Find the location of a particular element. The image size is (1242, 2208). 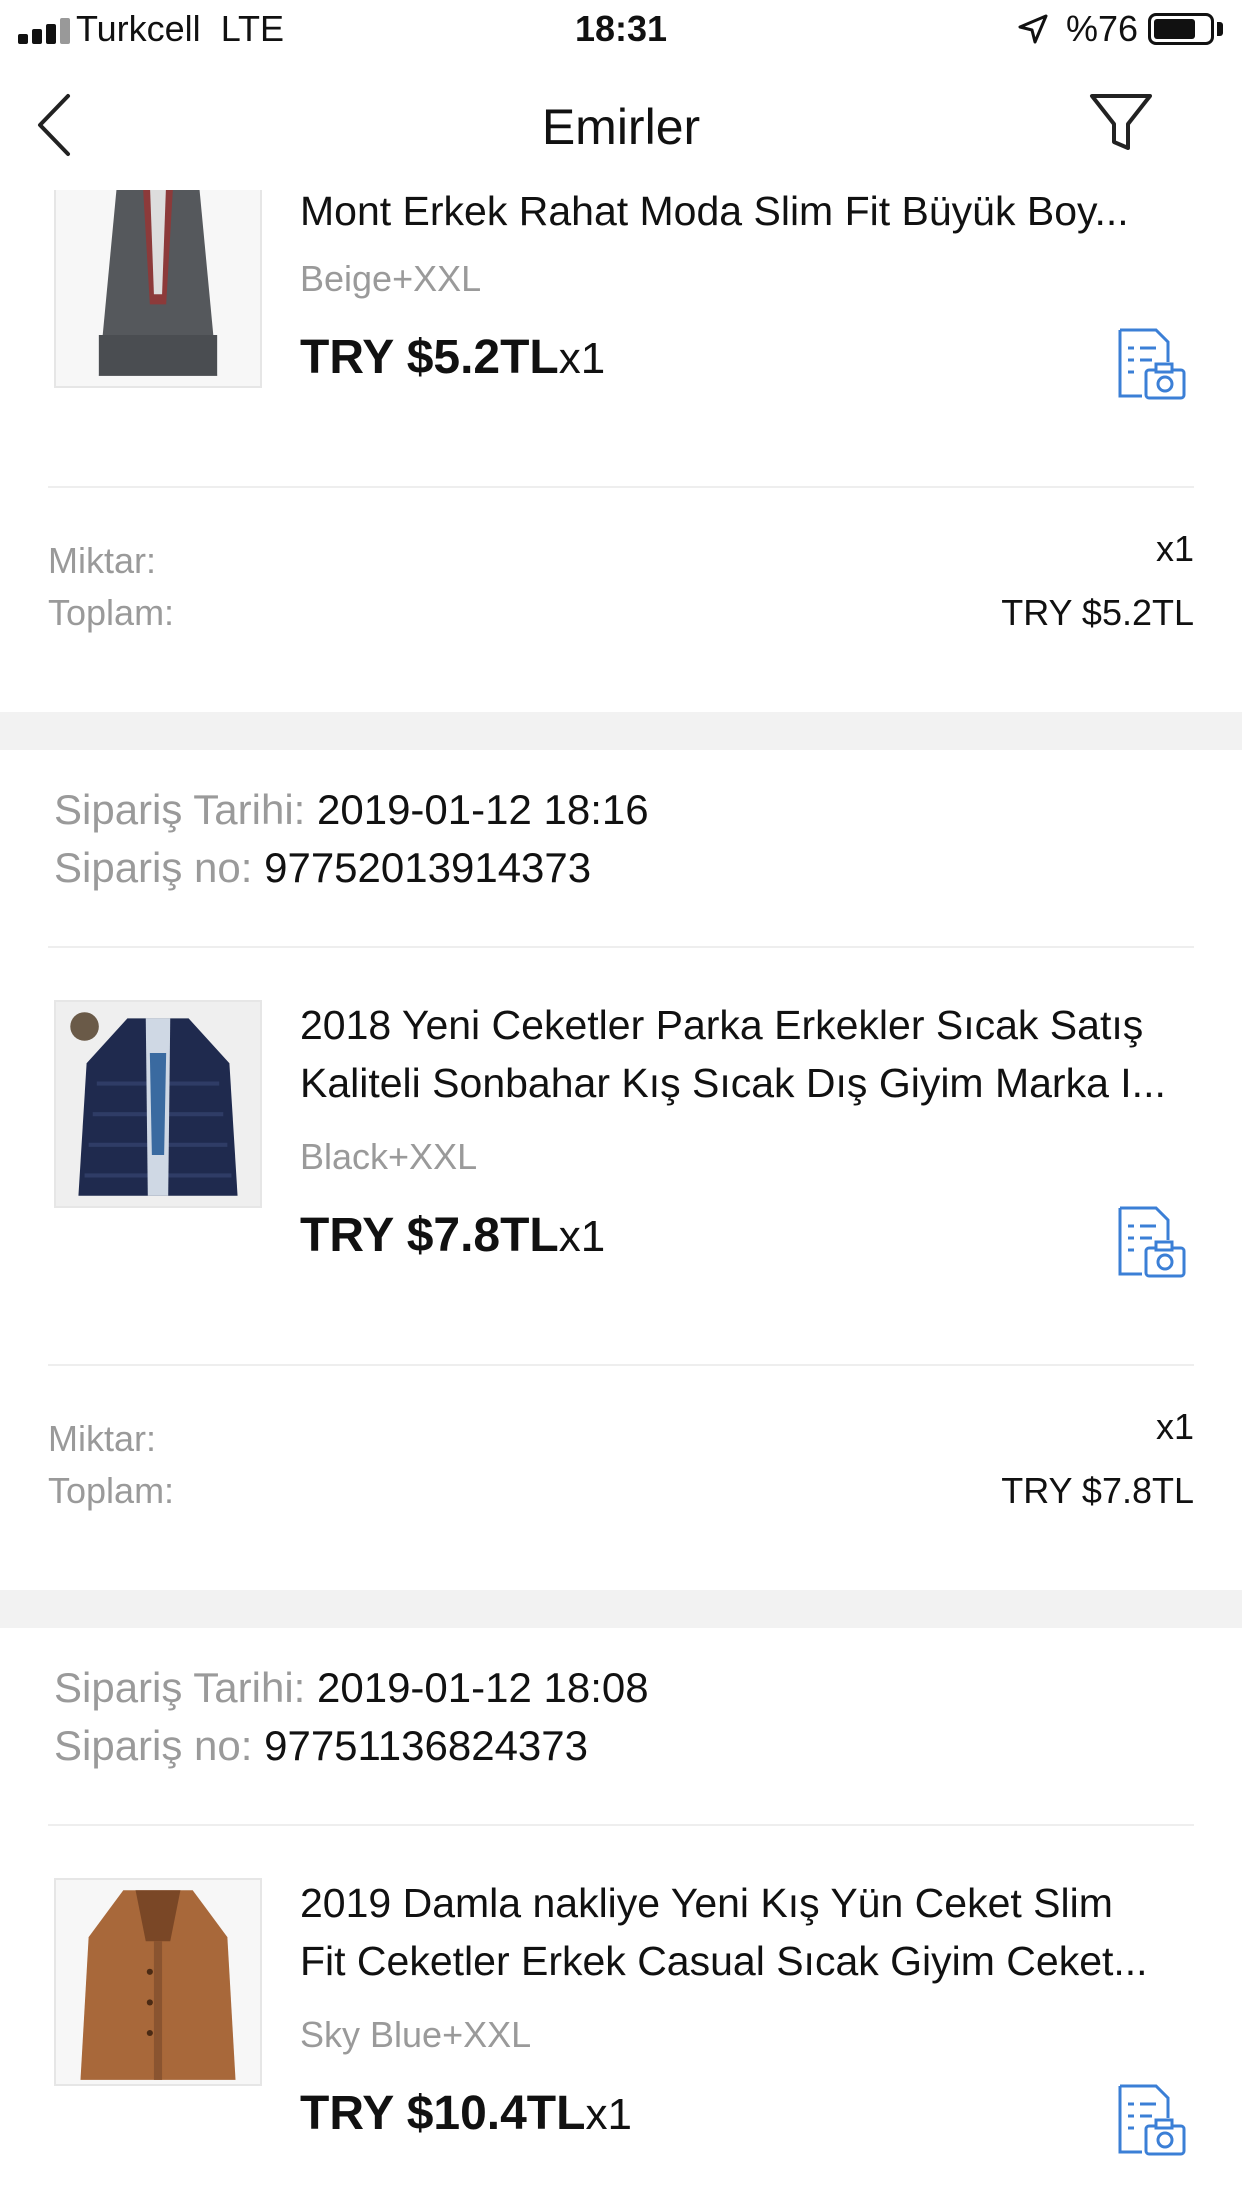

product-price: TRY $5.2TLx1 is located at coordinates (453, 357).